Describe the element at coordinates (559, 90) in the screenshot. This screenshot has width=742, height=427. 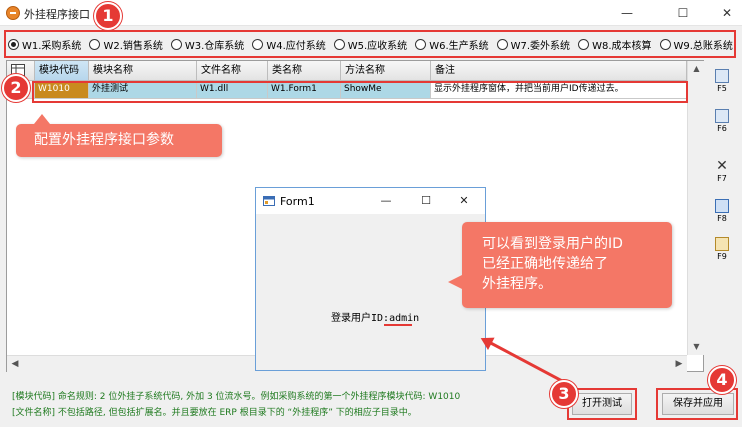
I see `cell-note: 显示外挂程序窗体，并把当前用户ID传递过去。` at that location.